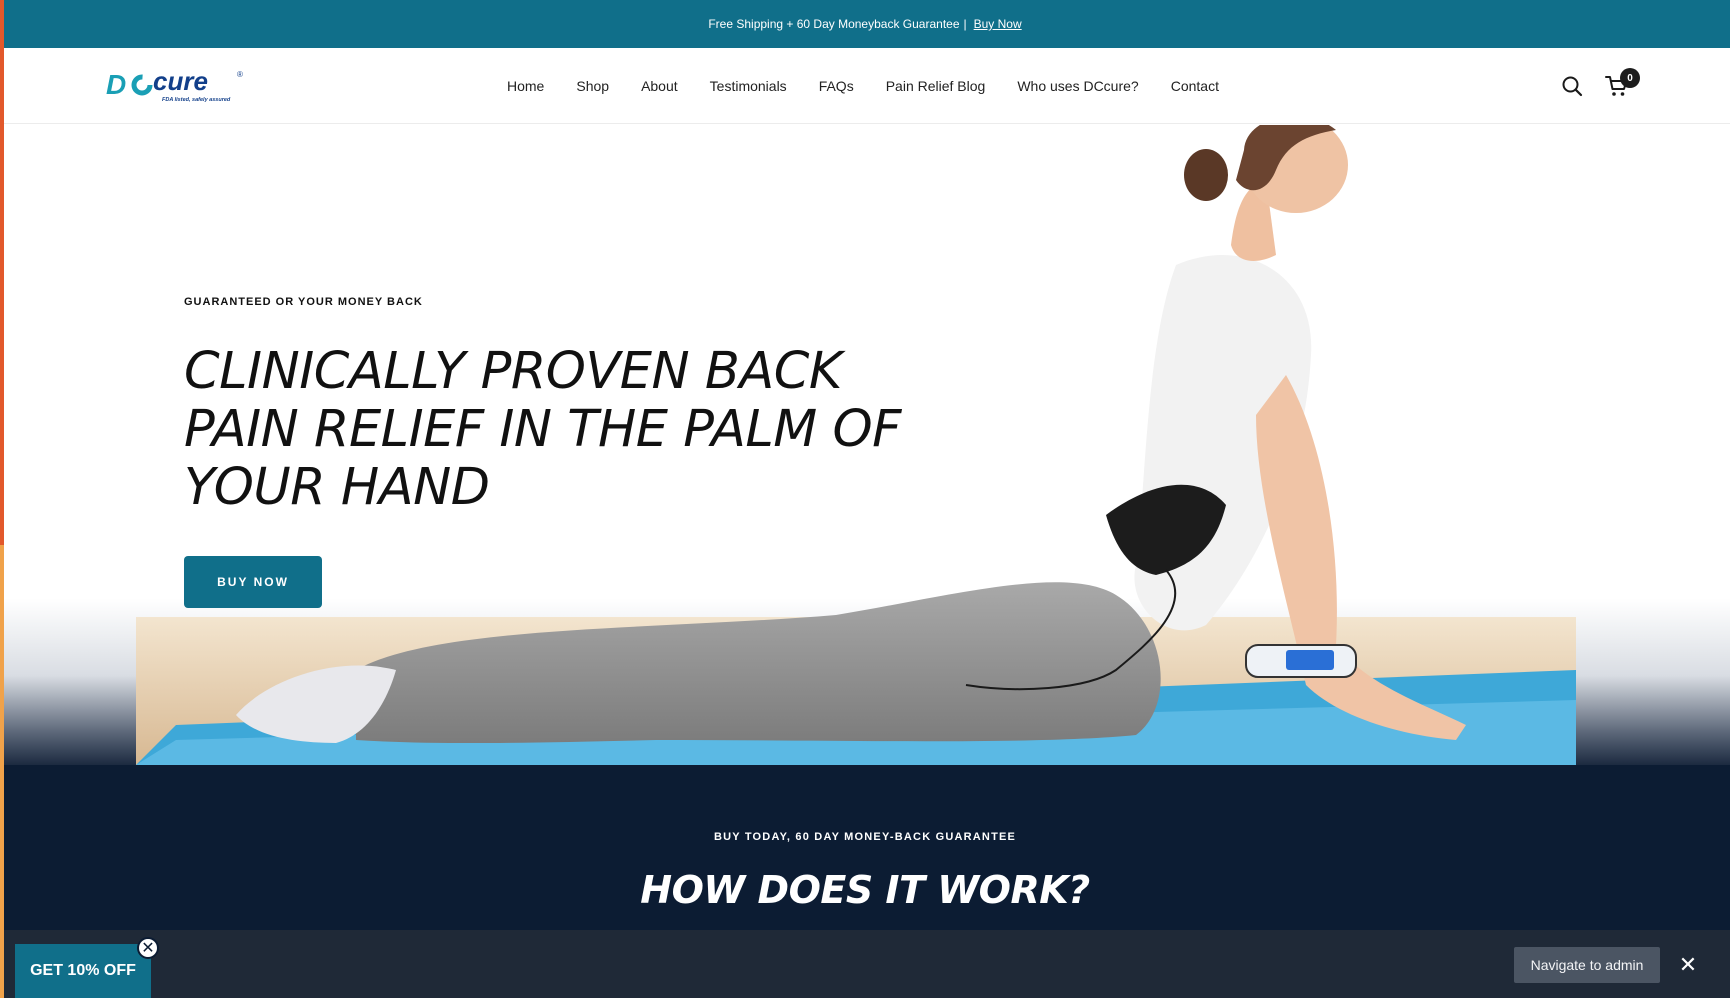 The height and width of the screenshot is (998, 1730). I want to click on hero-eyebrow: GUARANTEED OR YOUR MONEY BACK, so click(303, 302).